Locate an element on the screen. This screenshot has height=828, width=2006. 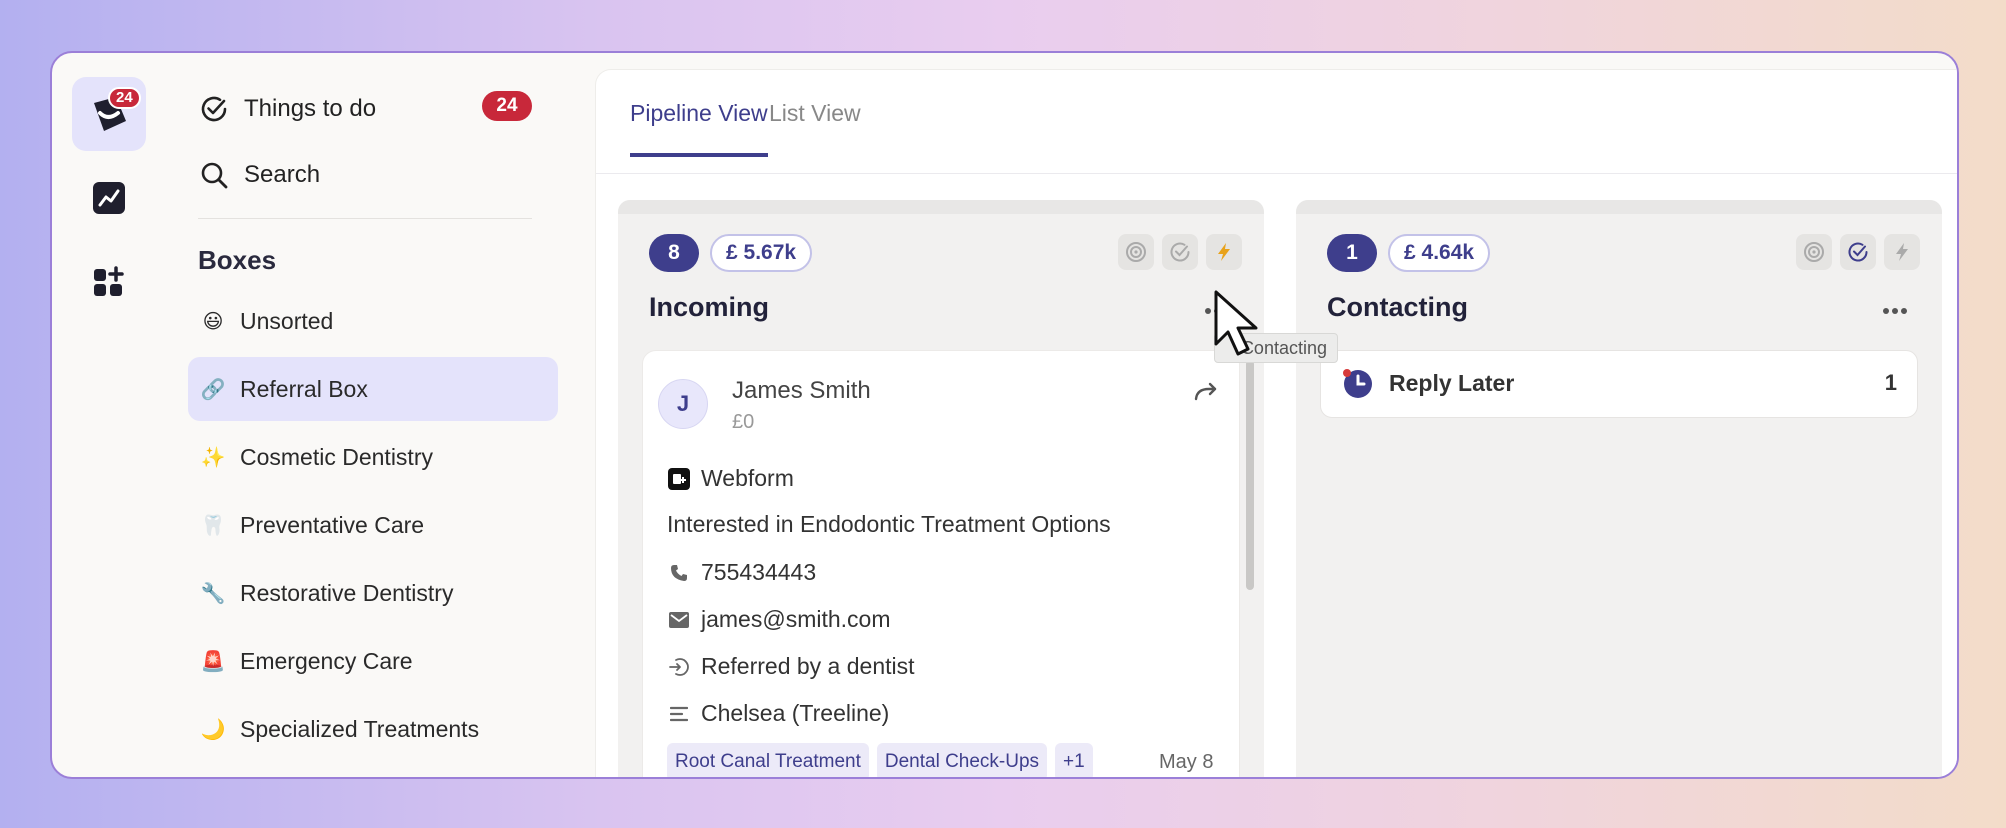
lead-location: Chelsea (Treeline) is located at coordinates (778, 713).